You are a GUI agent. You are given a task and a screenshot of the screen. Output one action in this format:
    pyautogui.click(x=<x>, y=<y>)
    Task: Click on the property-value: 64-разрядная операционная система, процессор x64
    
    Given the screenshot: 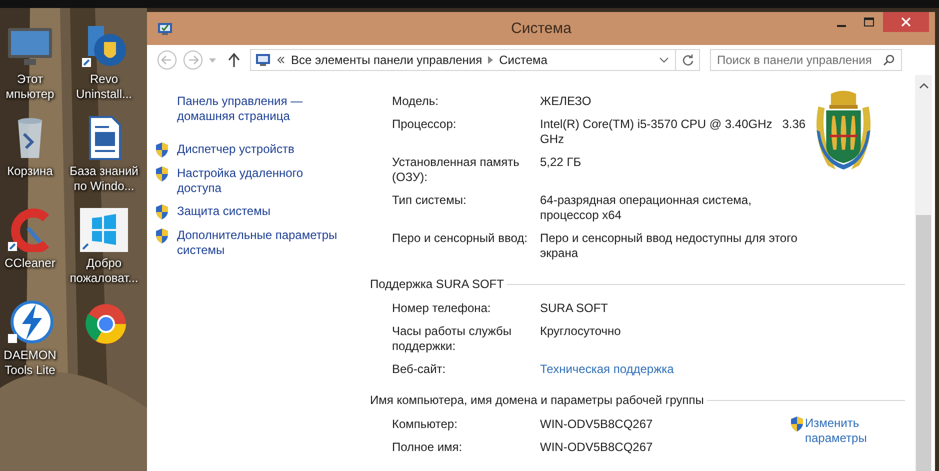 What is the action you would take?
    pyautogui.click(x=646, y=208)
    